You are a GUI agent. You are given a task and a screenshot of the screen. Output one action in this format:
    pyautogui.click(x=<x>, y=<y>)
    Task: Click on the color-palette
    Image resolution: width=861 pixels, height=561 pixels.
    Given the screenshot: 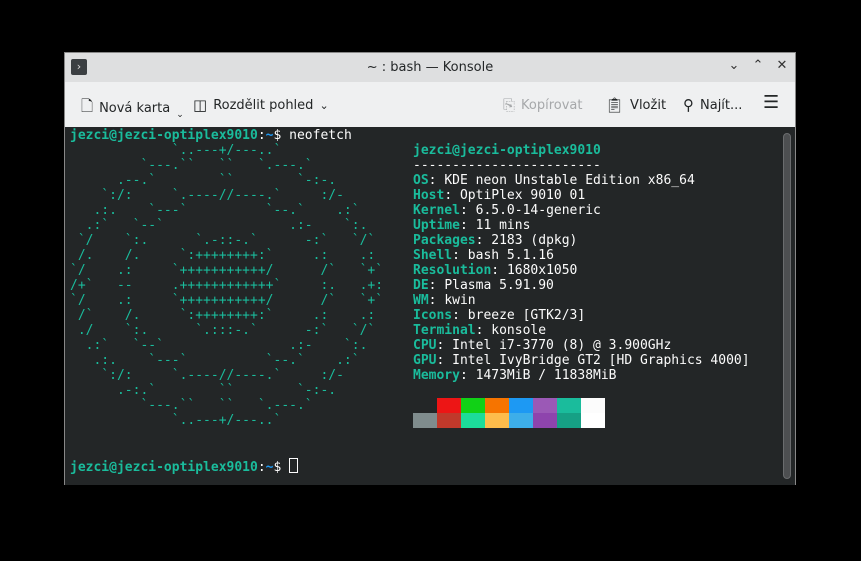 What is the action you would take?
    pyautogui.click(x=509, y=413)
    